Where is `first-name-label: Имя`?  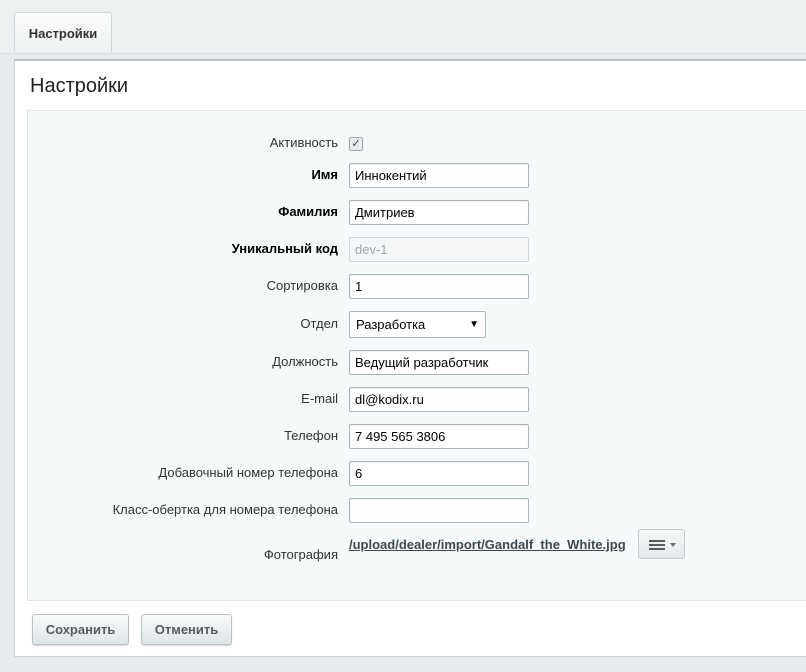 first-name-label: Имя is located at coordinates (324, 174).